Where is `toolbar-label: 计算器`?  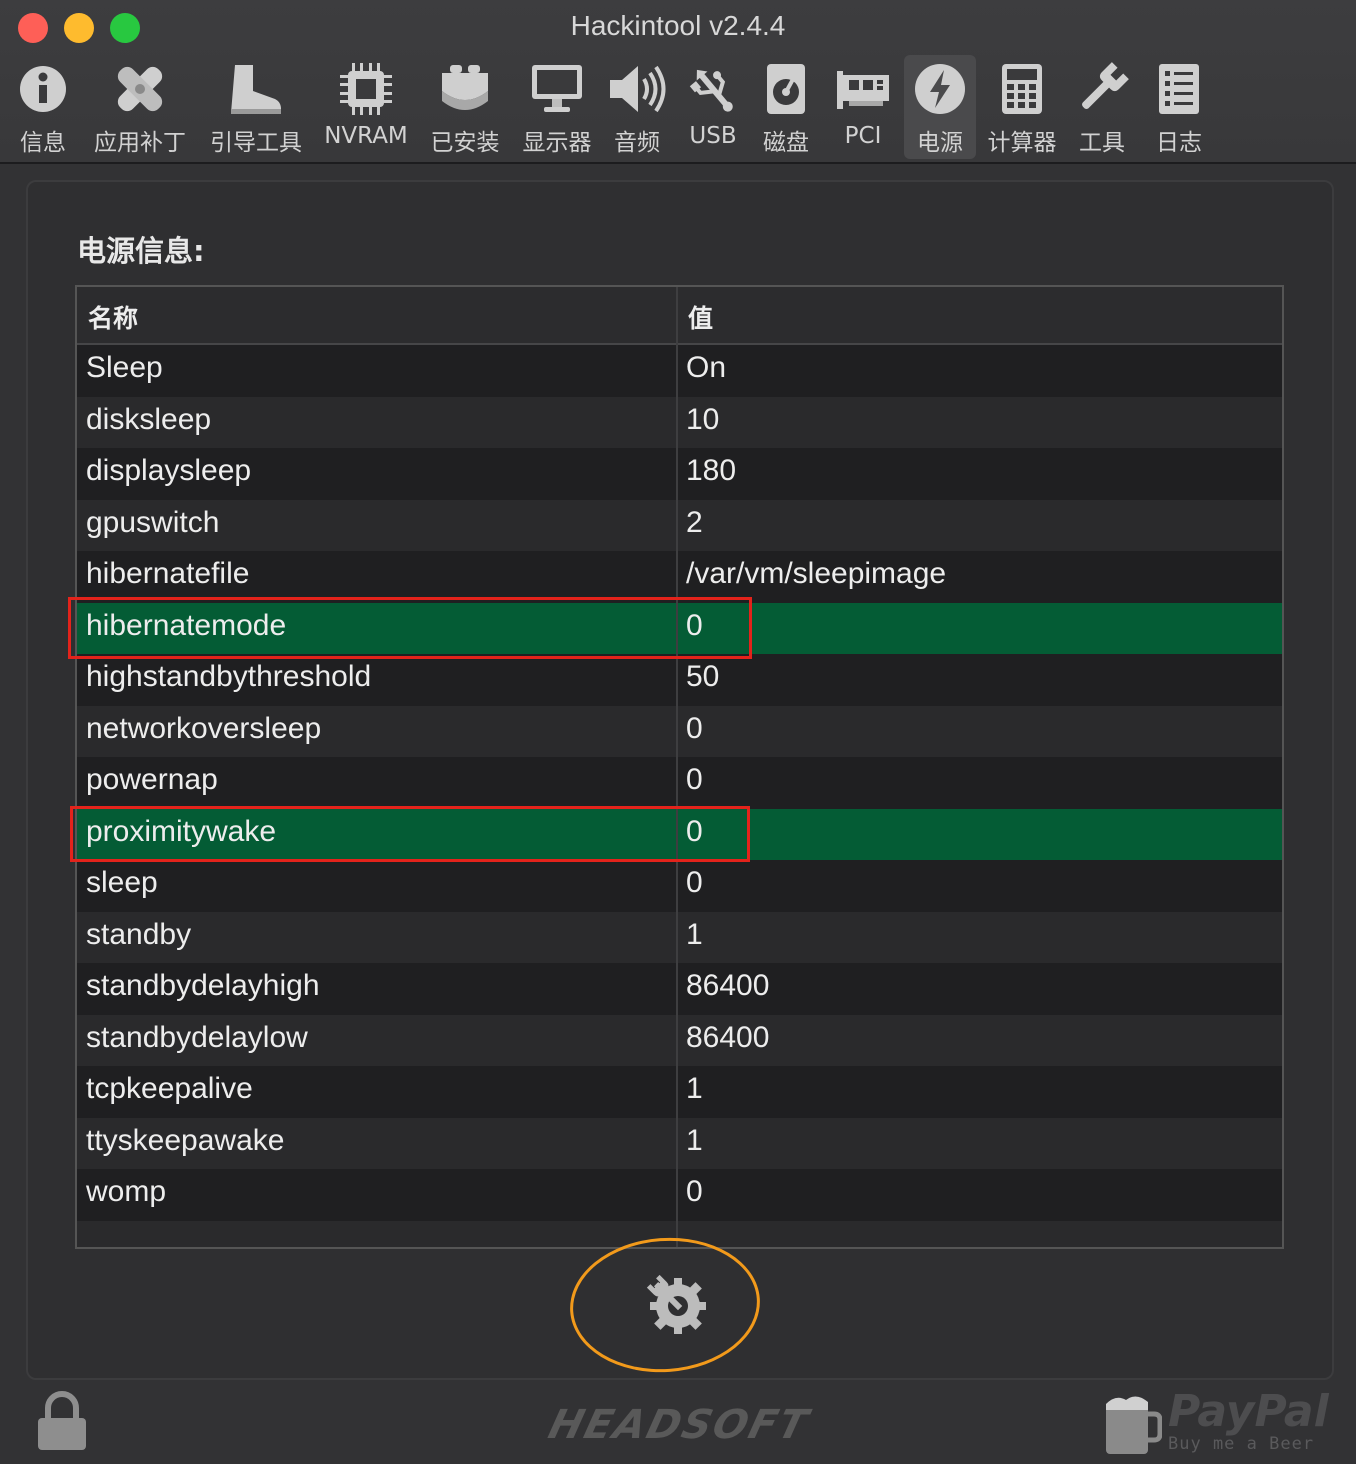
toolbar-label: 计算器 is located at coordinates (1022, 143).